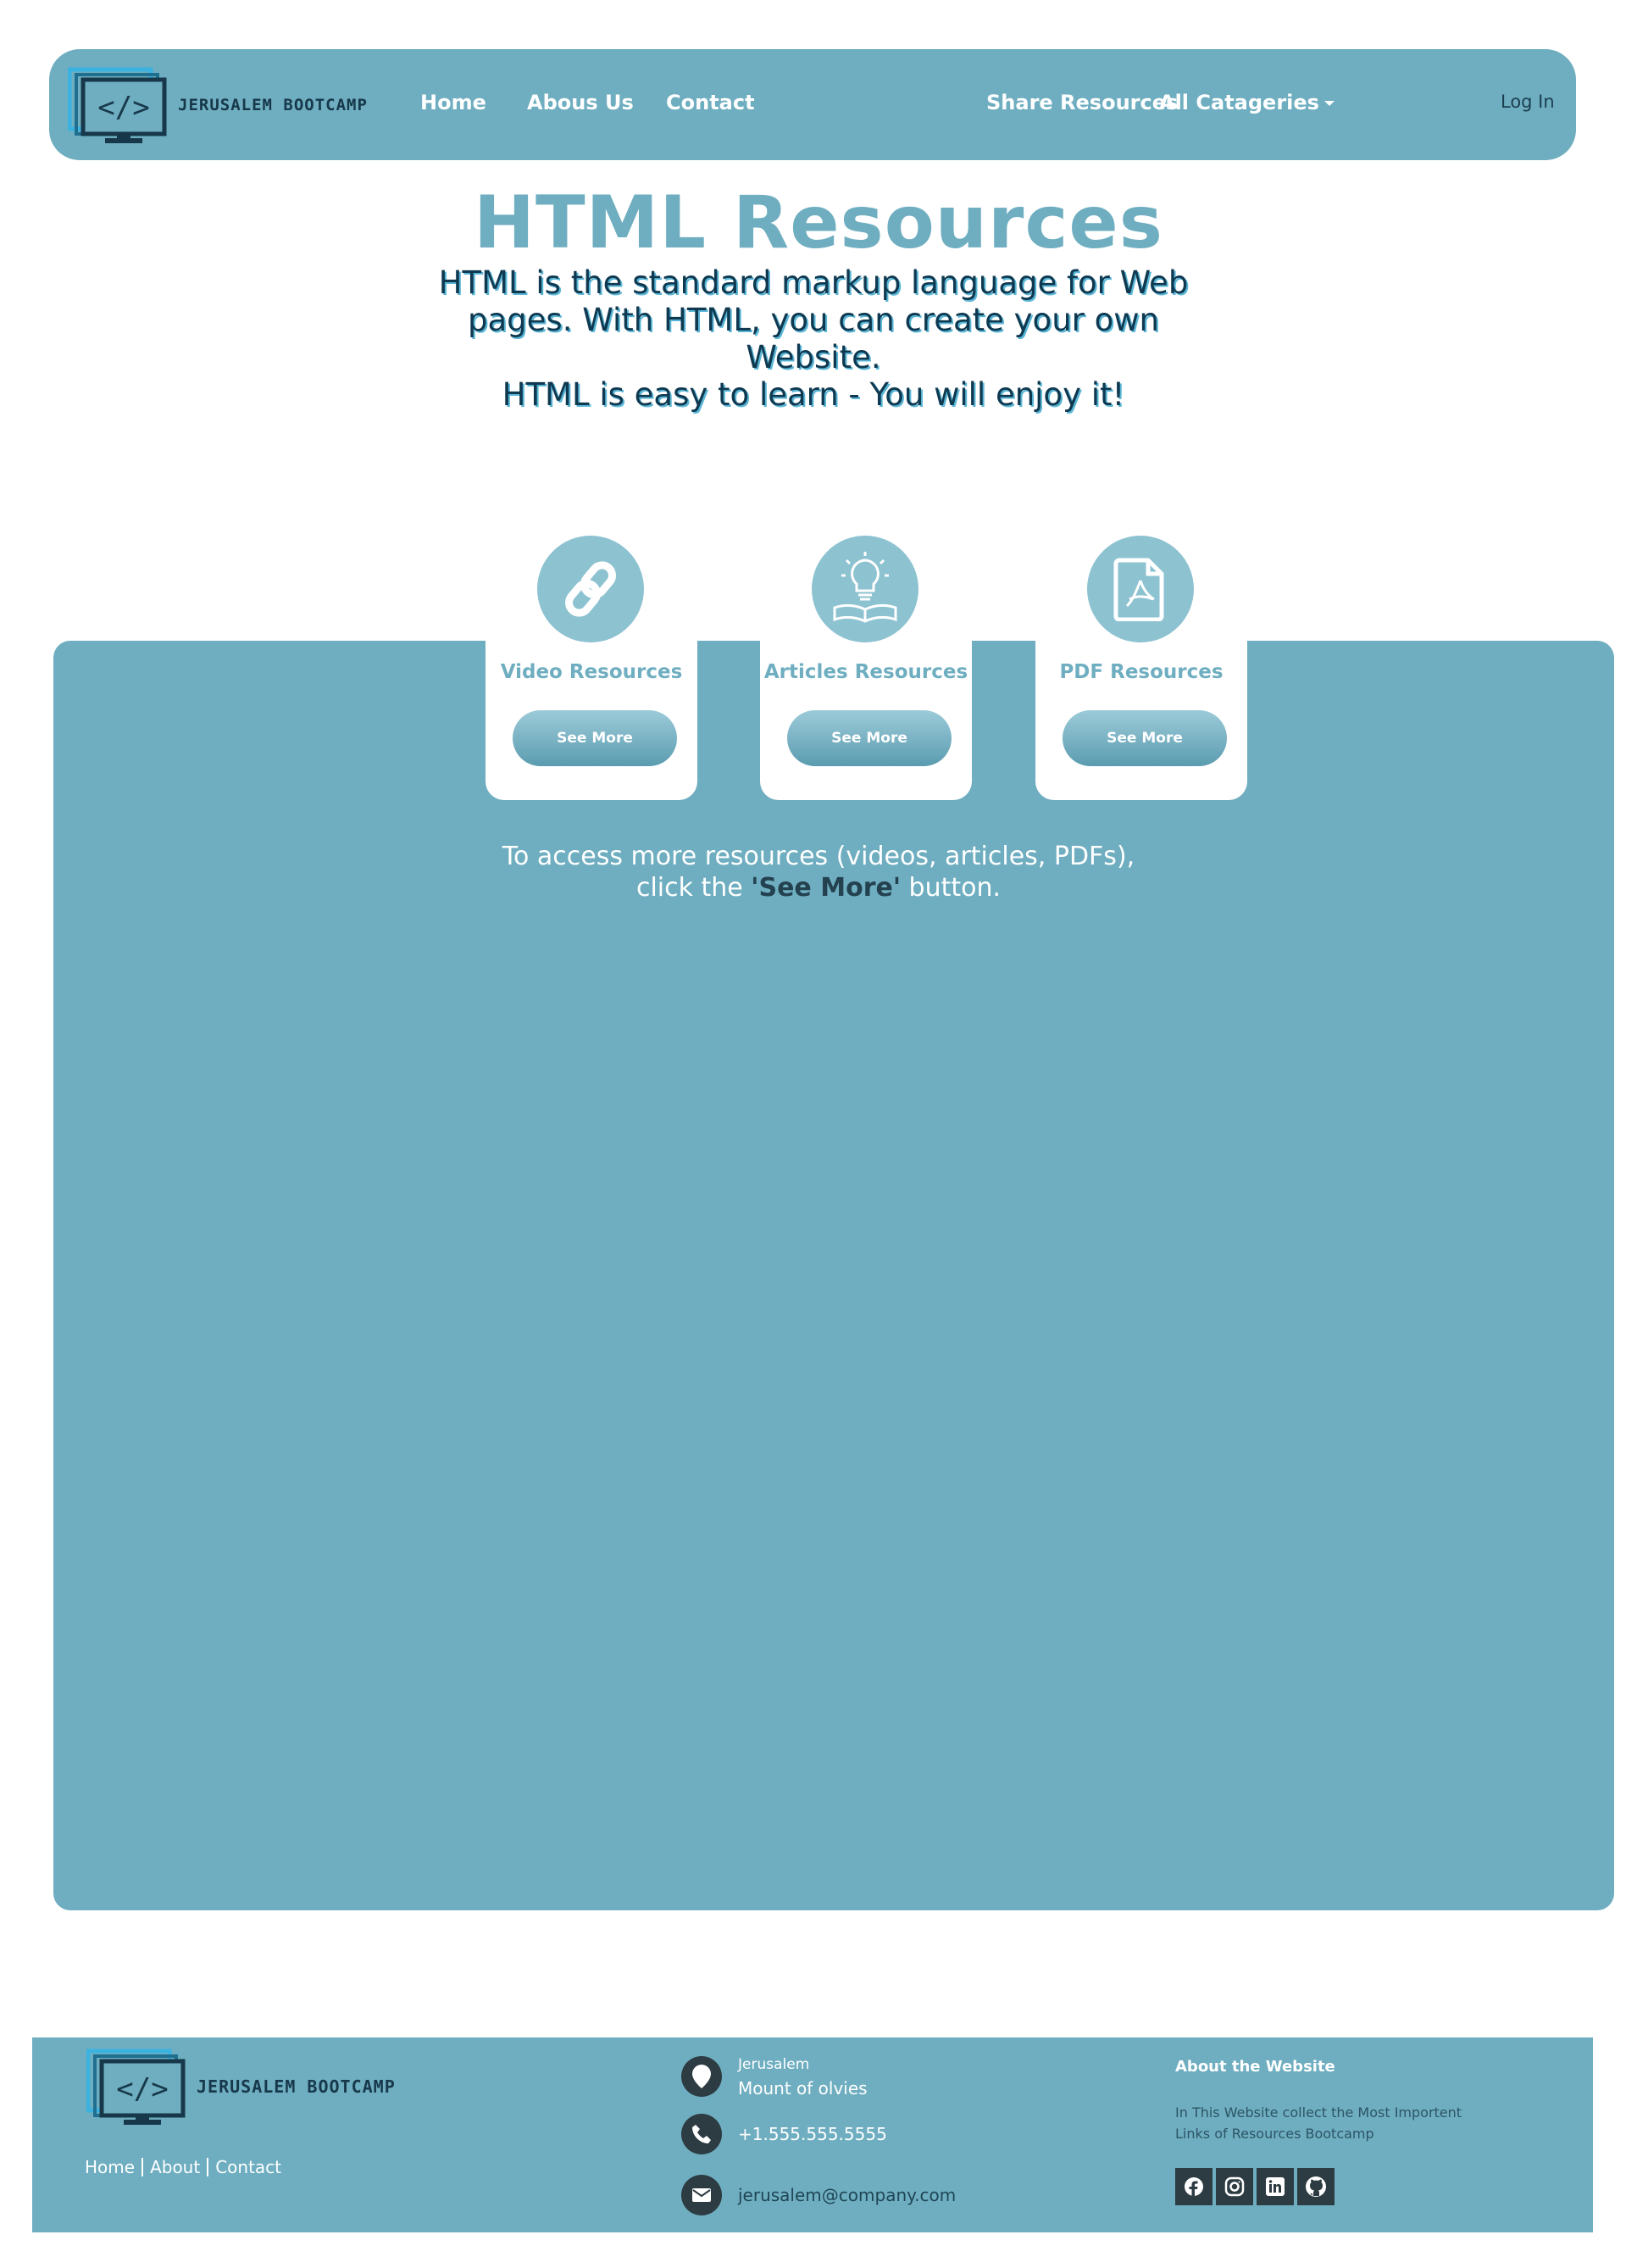 The height and width of the screenshot is (2268, 1637). Describe the element at coordinates (296, 2087) in the screenshot. I see `footer-brand-name: JERUSALEM BOOTCAMP` at that location.